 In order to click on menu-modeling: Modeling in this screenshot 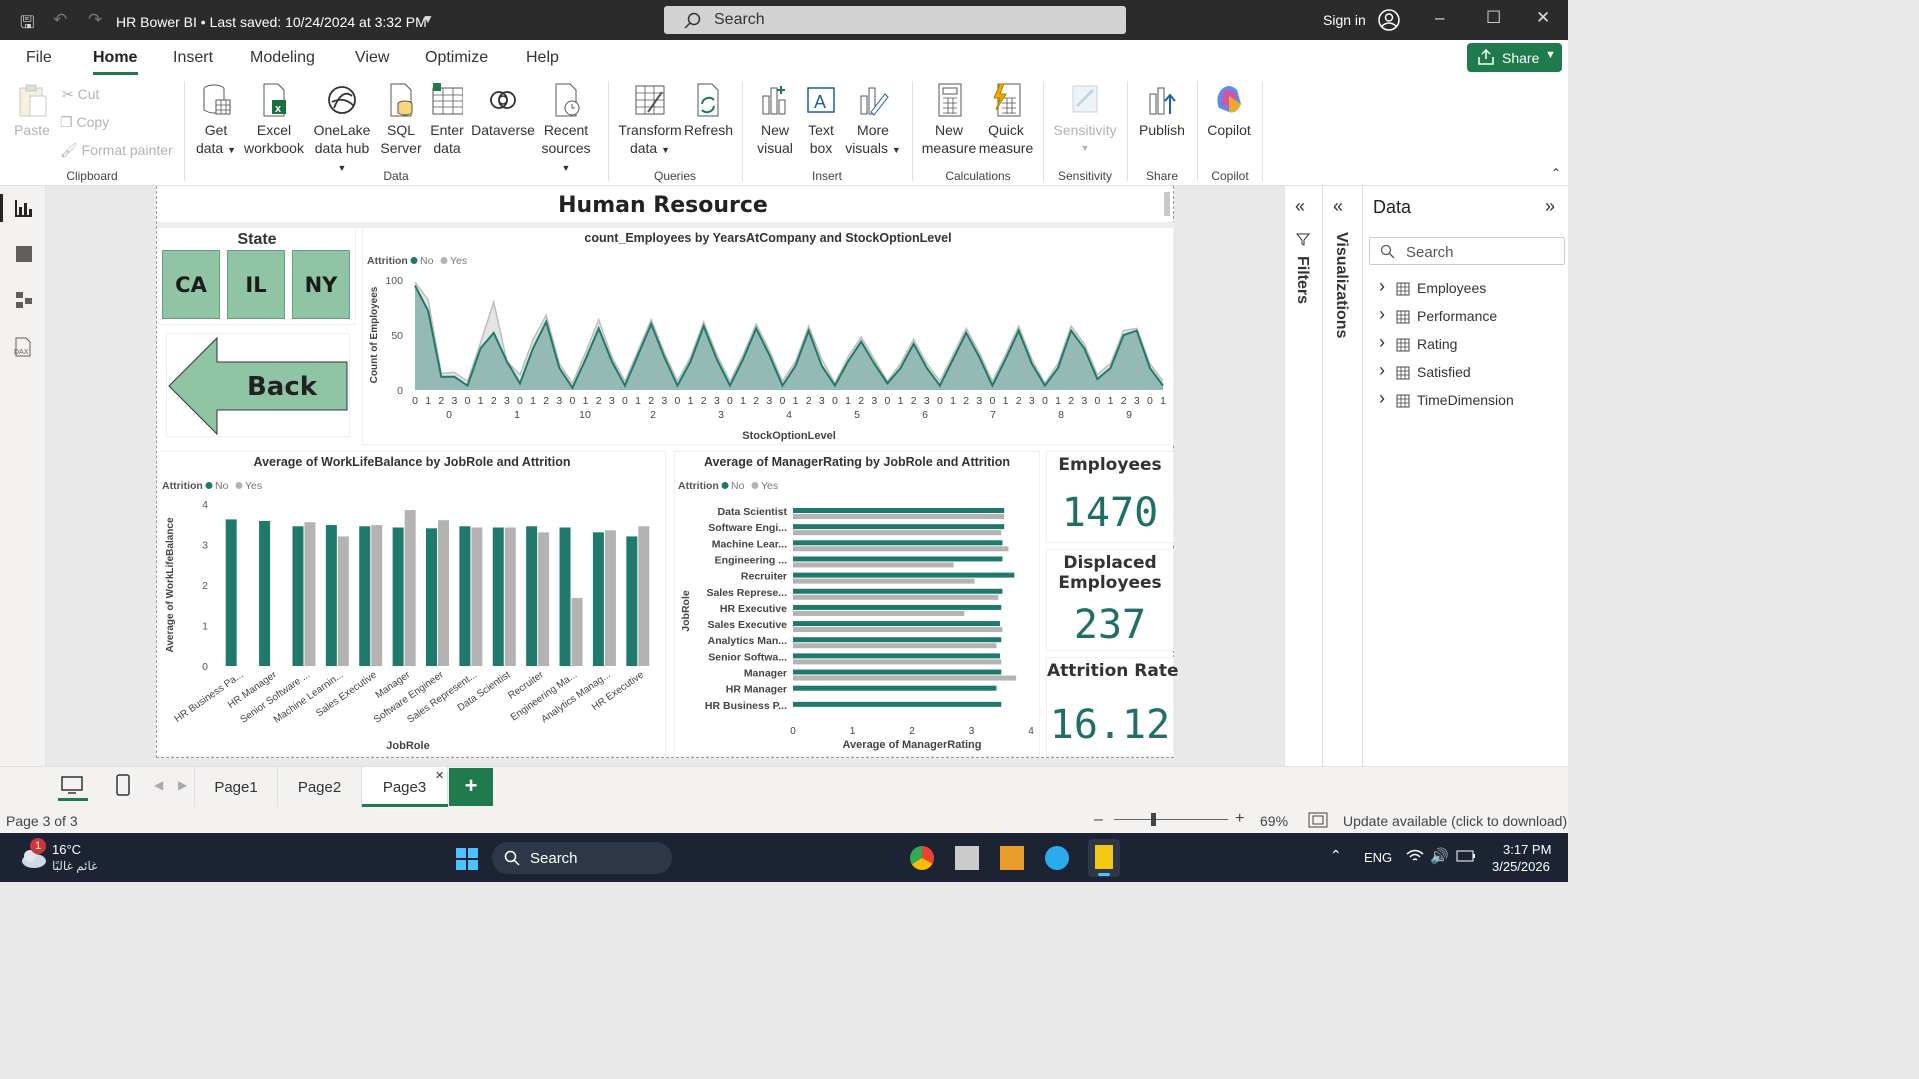, I will do `click(282, 58)`.